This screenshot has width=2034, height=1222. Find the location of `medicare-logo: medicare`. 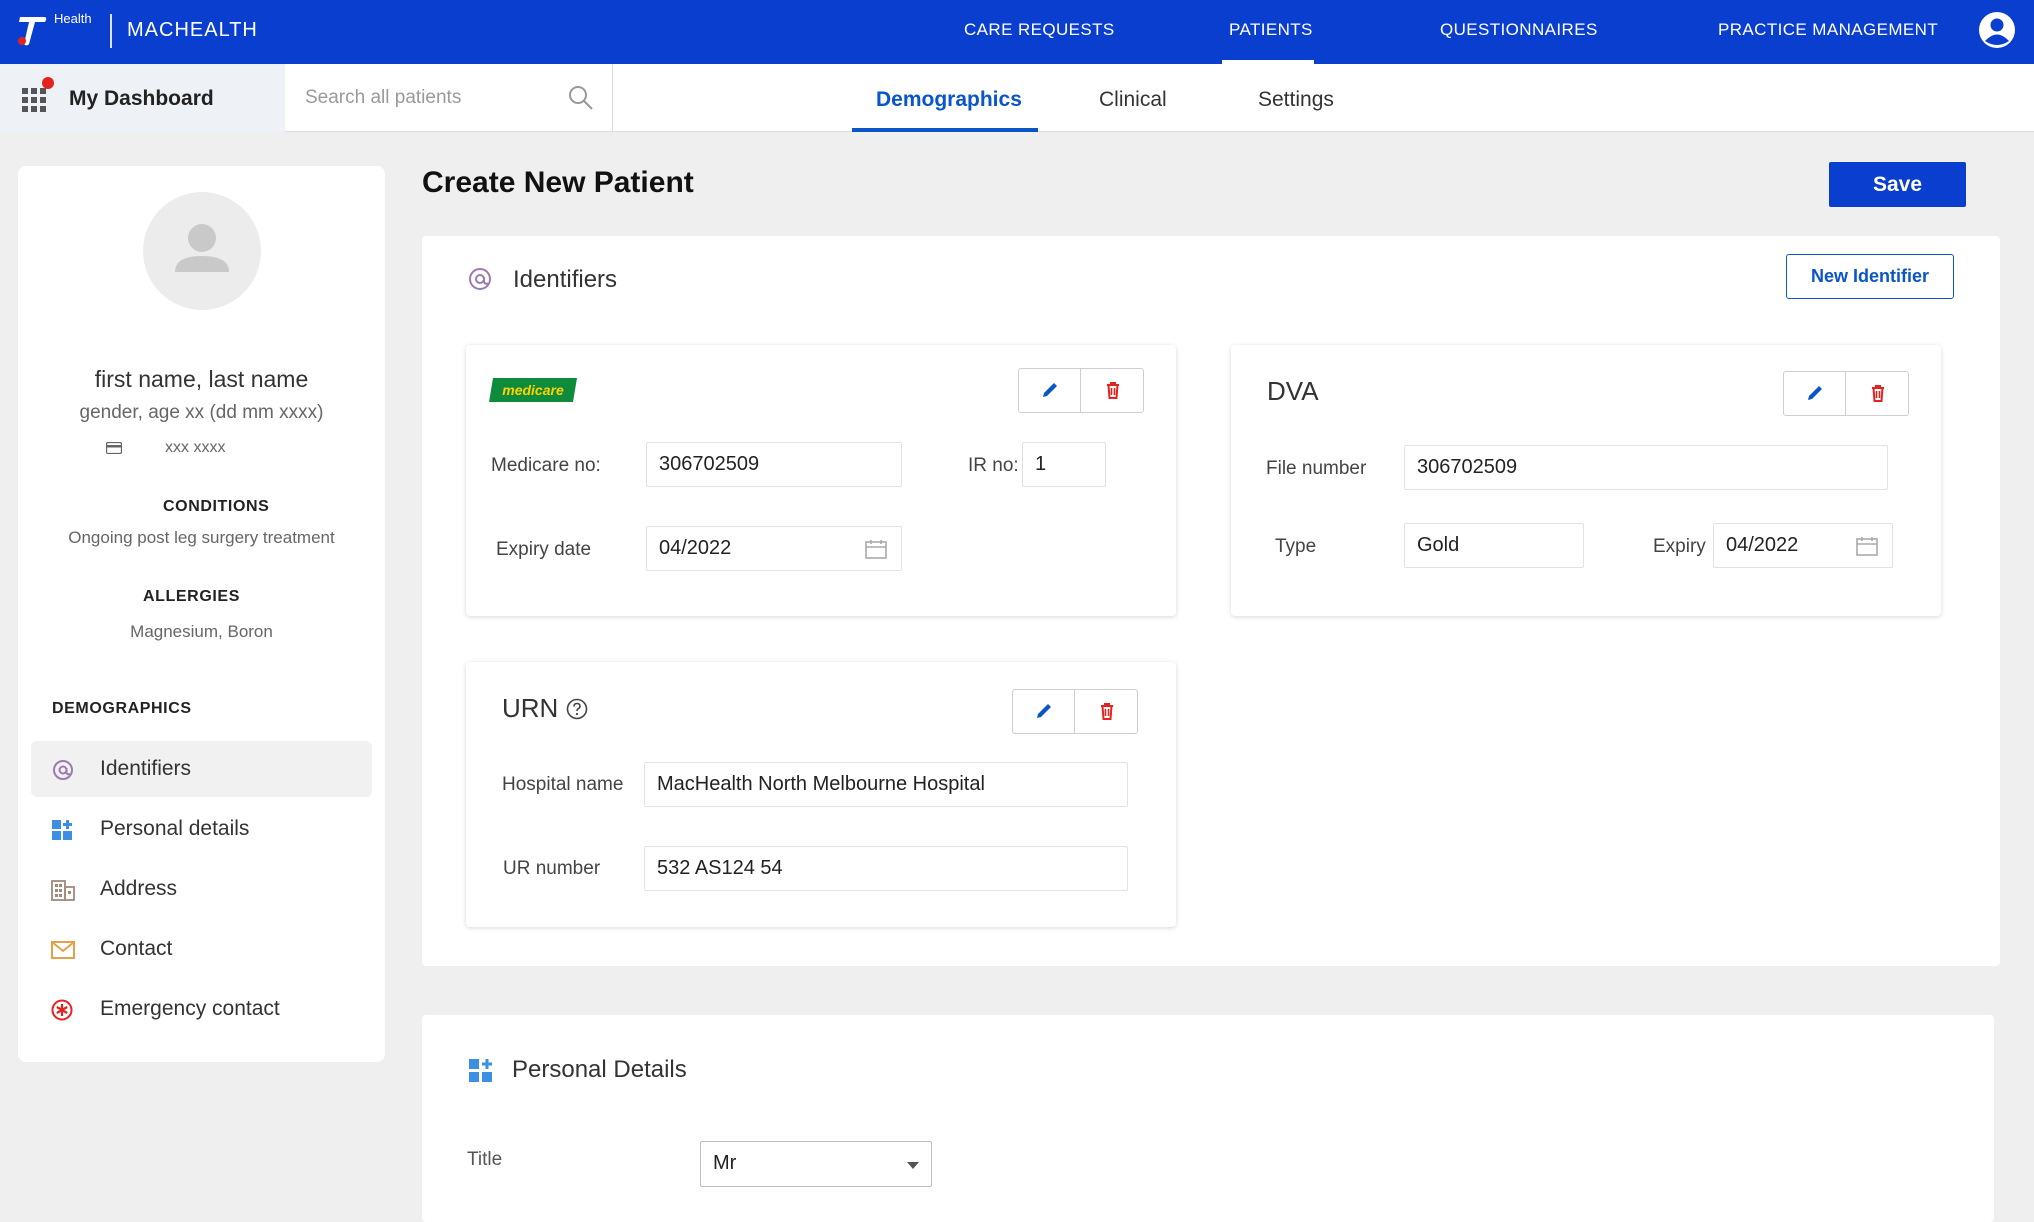

medicare-logo: medicare is located at coordinates (533, 390).